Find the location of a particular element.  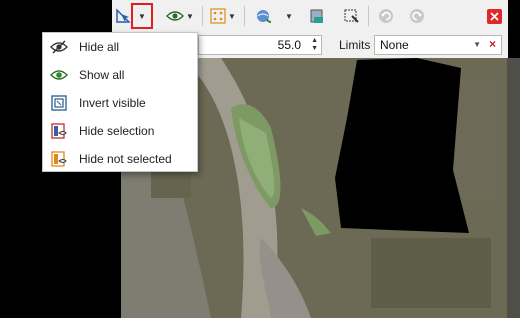

limits-select-value: None is located at coordinates (394, 45).